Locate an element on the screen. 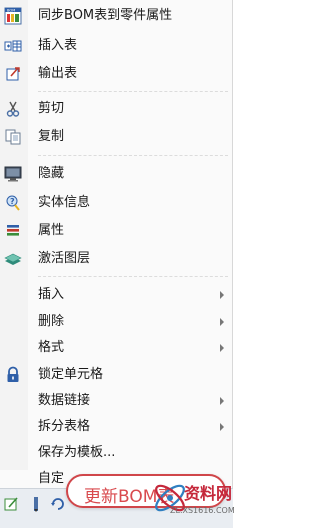 The width and height of the screenshot is (320, 528). menu-item-label: 输出表 is located at coordinates (58, 73).